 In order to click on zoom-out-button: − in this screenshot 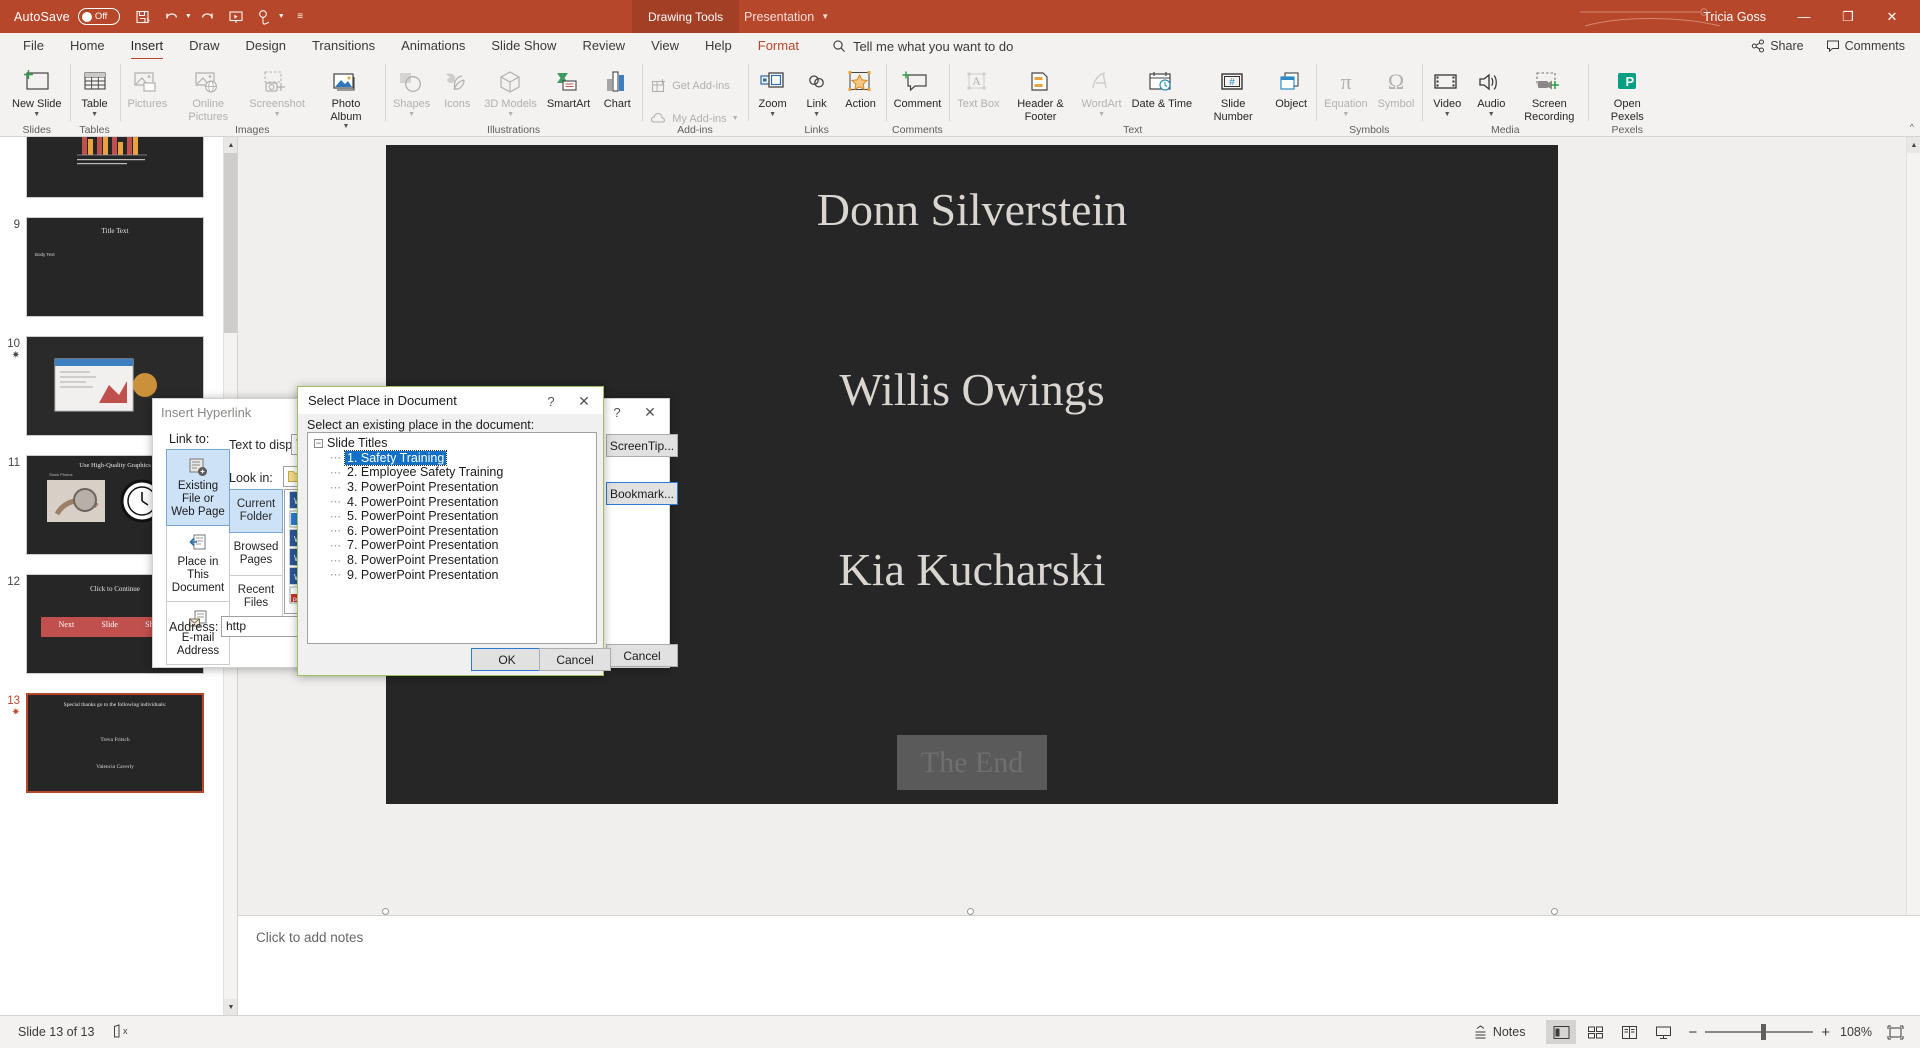, I will do `click(1692, 1032)`.